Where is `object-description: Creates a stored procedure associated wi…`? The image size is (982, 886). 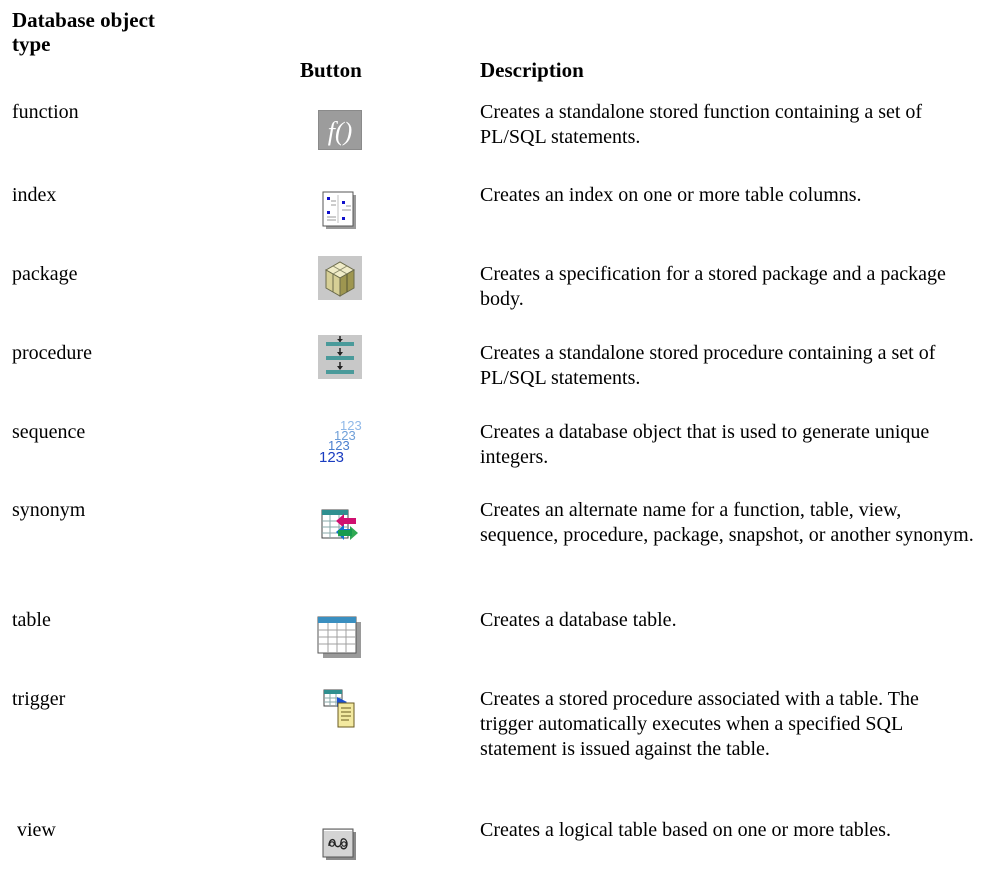 object-description: Creates a stored procedure associated wi… is located at coordinates (699, 724).